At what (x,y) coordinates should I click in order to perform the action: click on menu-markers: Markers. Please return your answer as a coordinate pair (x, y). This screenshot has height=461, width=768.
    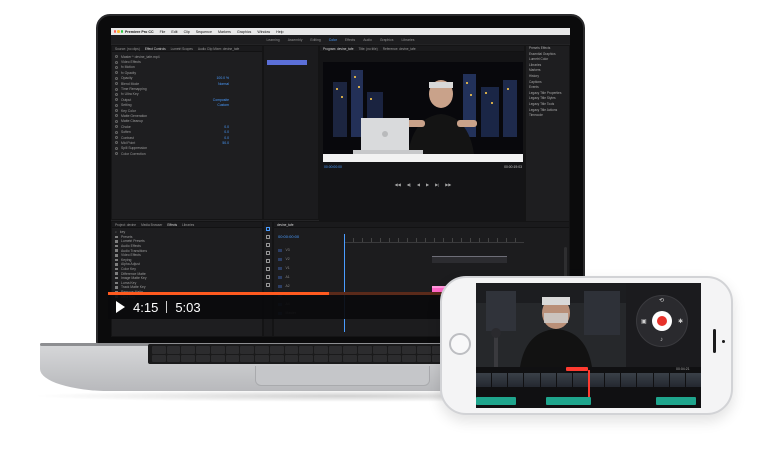
    Looking at the image, I should click on (224, 32).